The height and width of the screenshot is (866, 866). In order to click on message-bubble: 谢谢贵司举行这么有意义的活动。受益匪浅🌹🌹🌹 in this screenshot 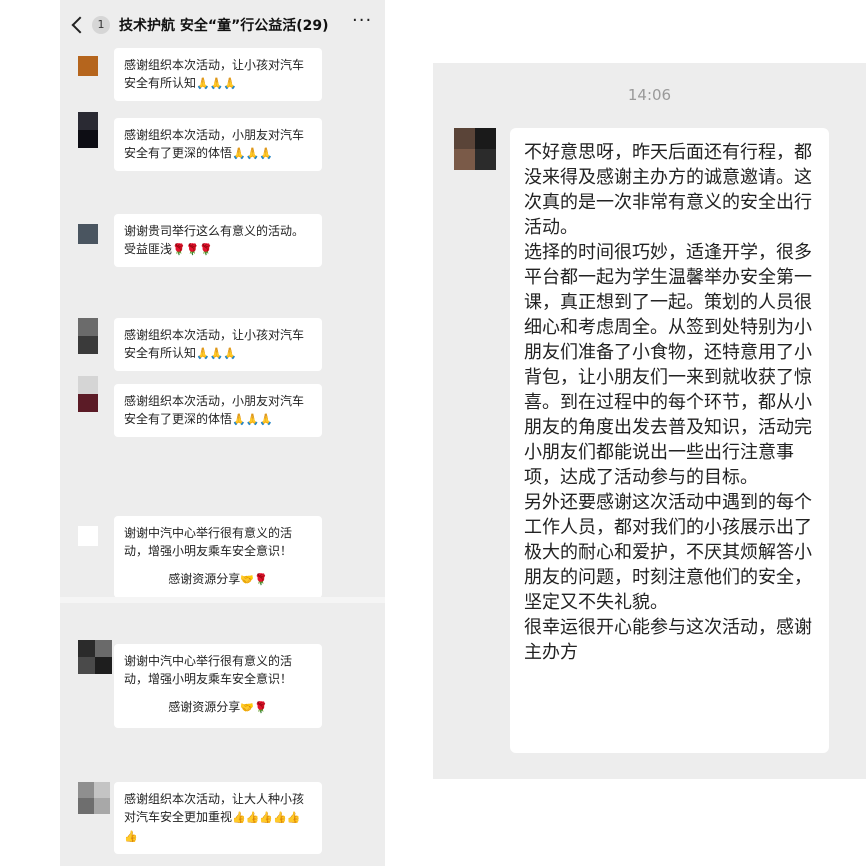, I will do `click(218, 240)`.